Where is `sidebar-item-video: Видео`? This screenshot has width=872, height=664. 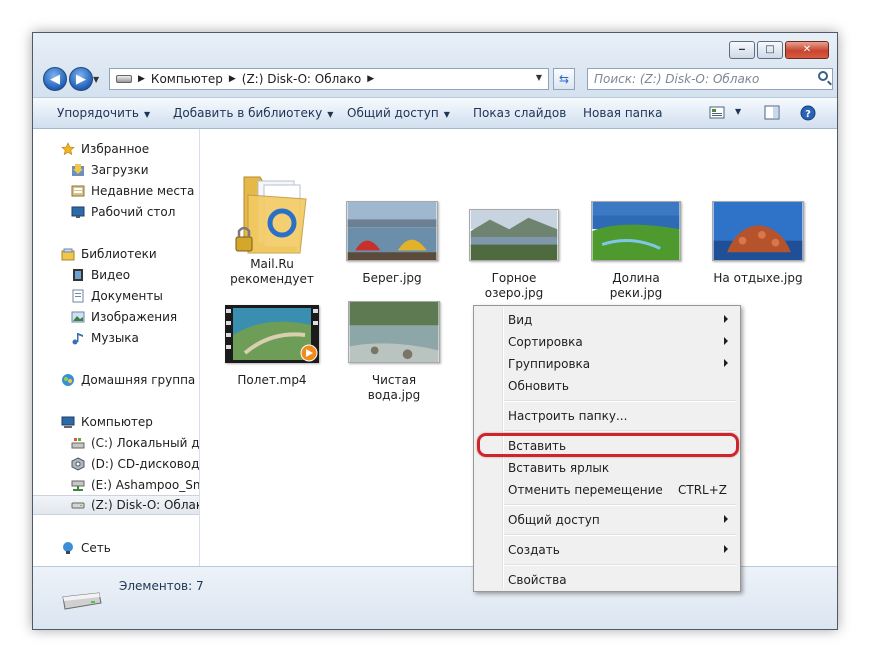
sidebar-item-video: Видео is located at coordinates (116, 275).